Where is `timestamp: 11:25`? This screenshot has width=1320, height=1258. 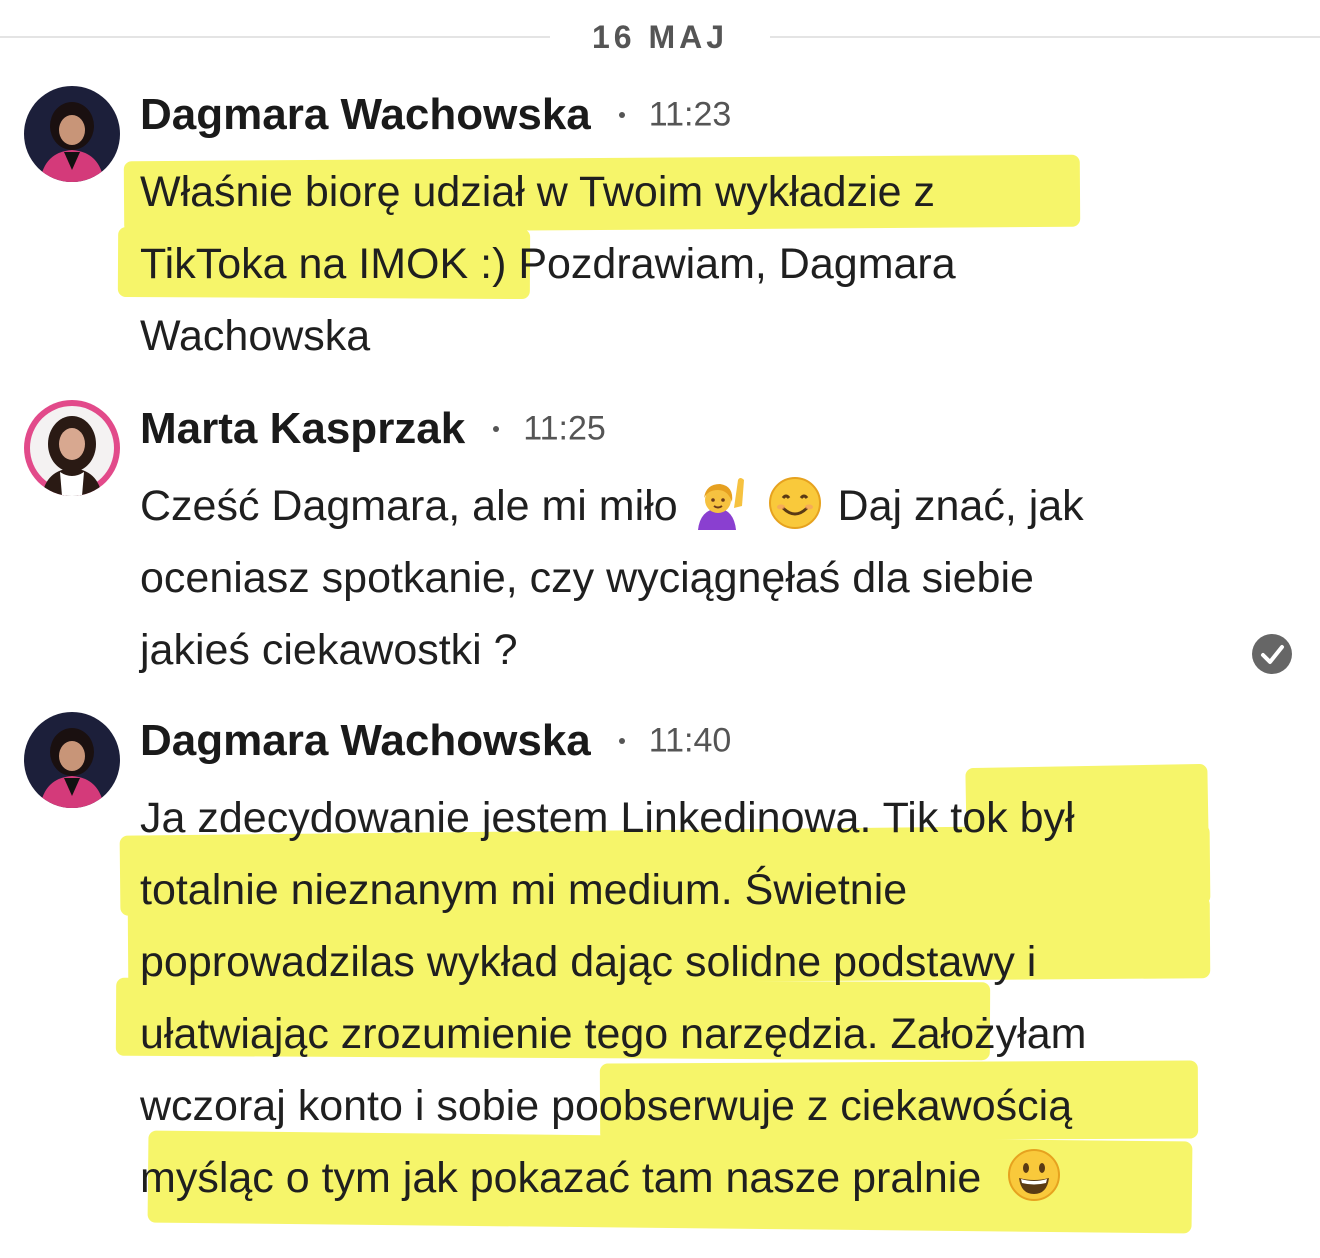
timestamp: 11:25 is located at coordinates (564, 428).